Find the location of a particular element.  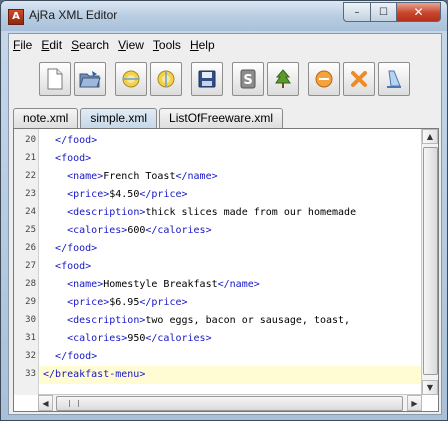

scroll-right-button: ▶ is located at coordinates (414, 403).